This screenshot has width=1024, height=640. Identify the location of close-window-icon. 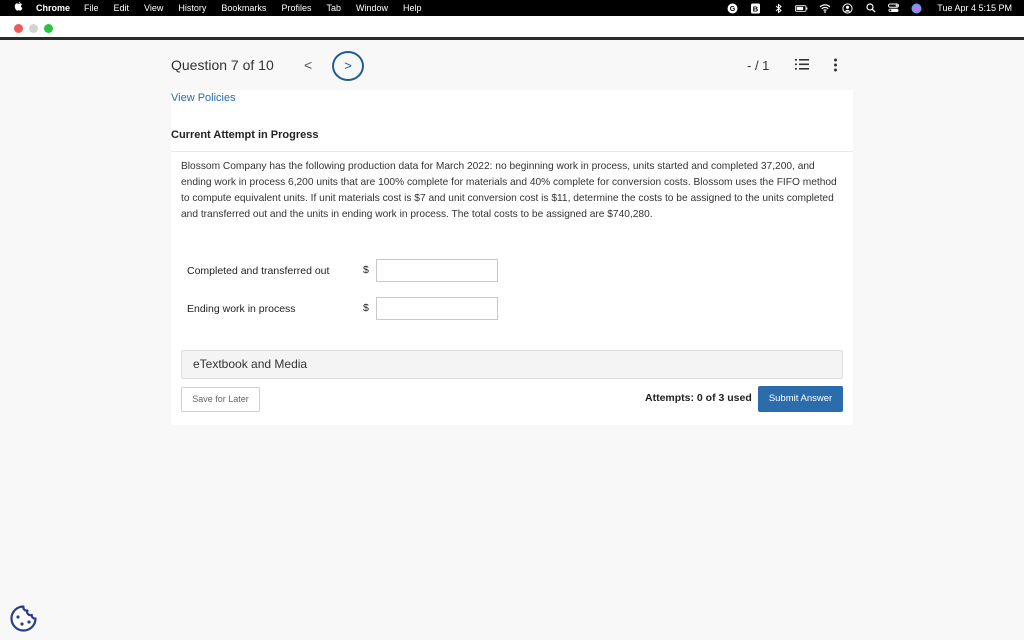
(18, 28).